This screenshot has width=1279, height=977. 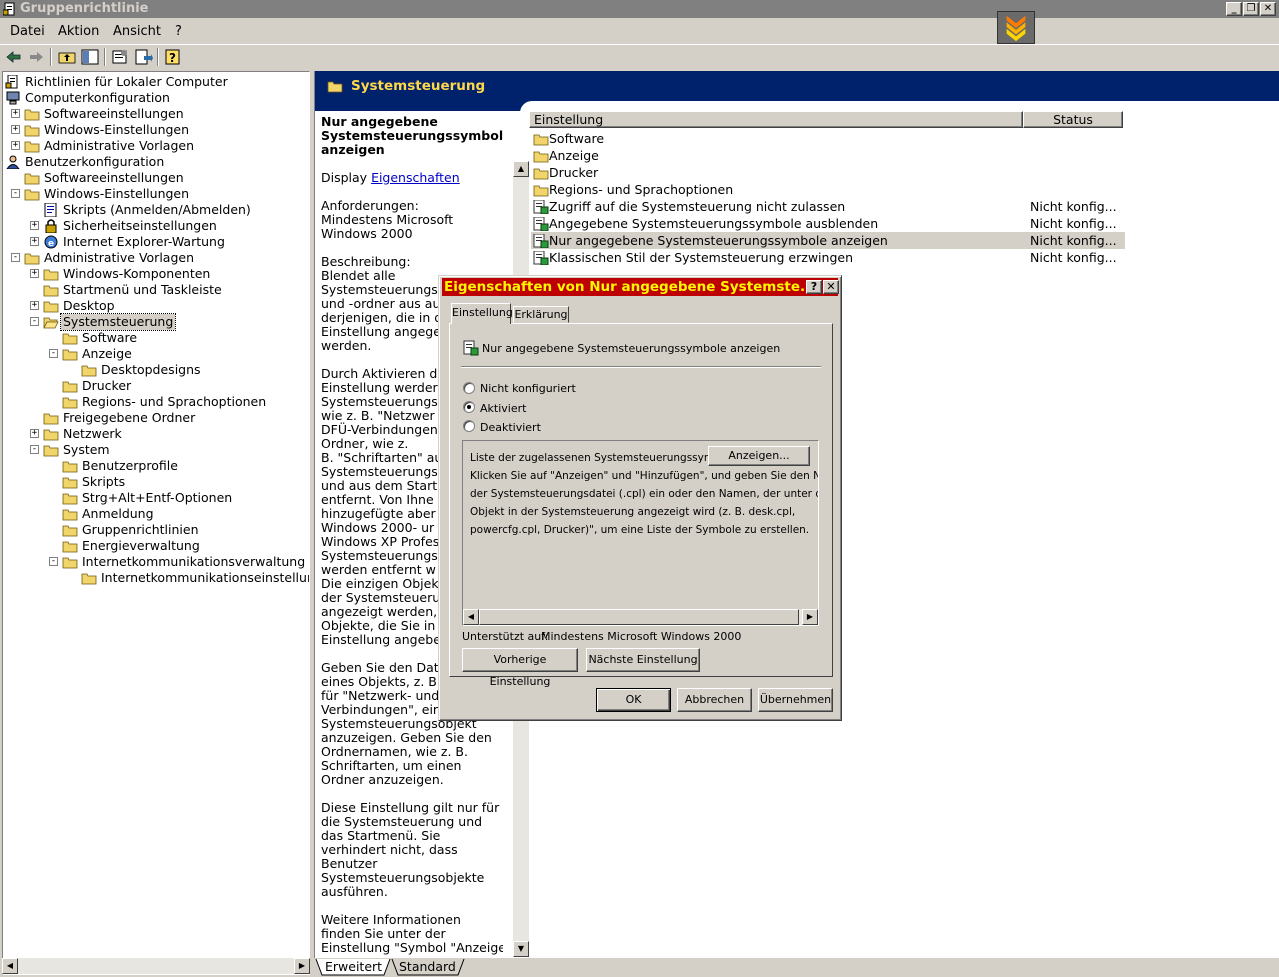 I want to click on tab-extended: Erweitert, so click(x=353, y=966).